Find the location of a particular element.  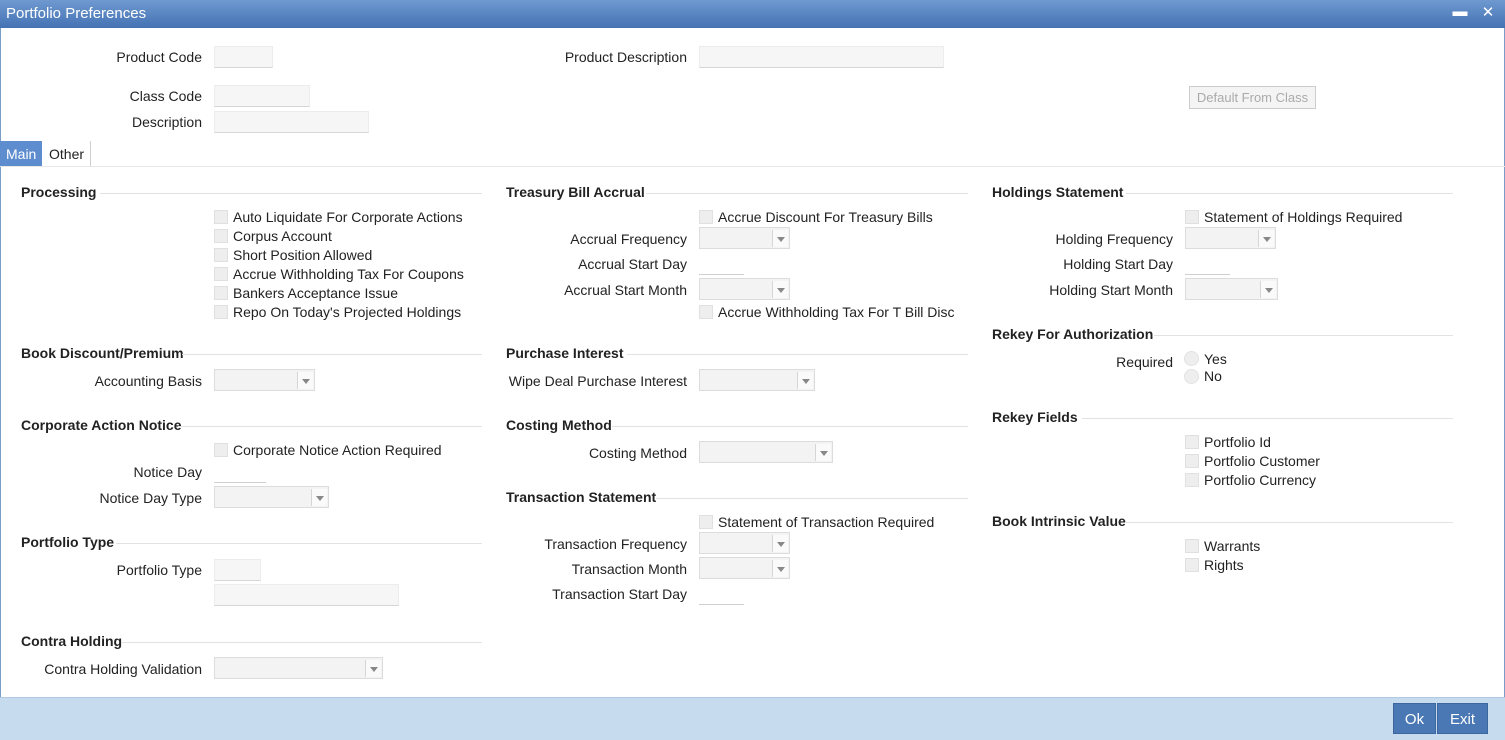

rekey-required-label: Required is located at coordinates (1144, 362).